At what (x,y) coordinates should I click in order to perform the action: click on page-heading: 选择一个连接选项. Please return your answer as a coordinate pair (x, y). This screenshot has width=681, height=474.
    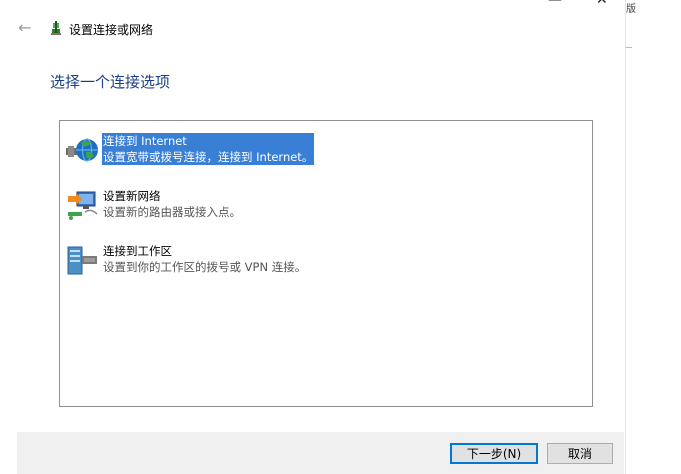
    Looking at the image, I should click on (110, 82).